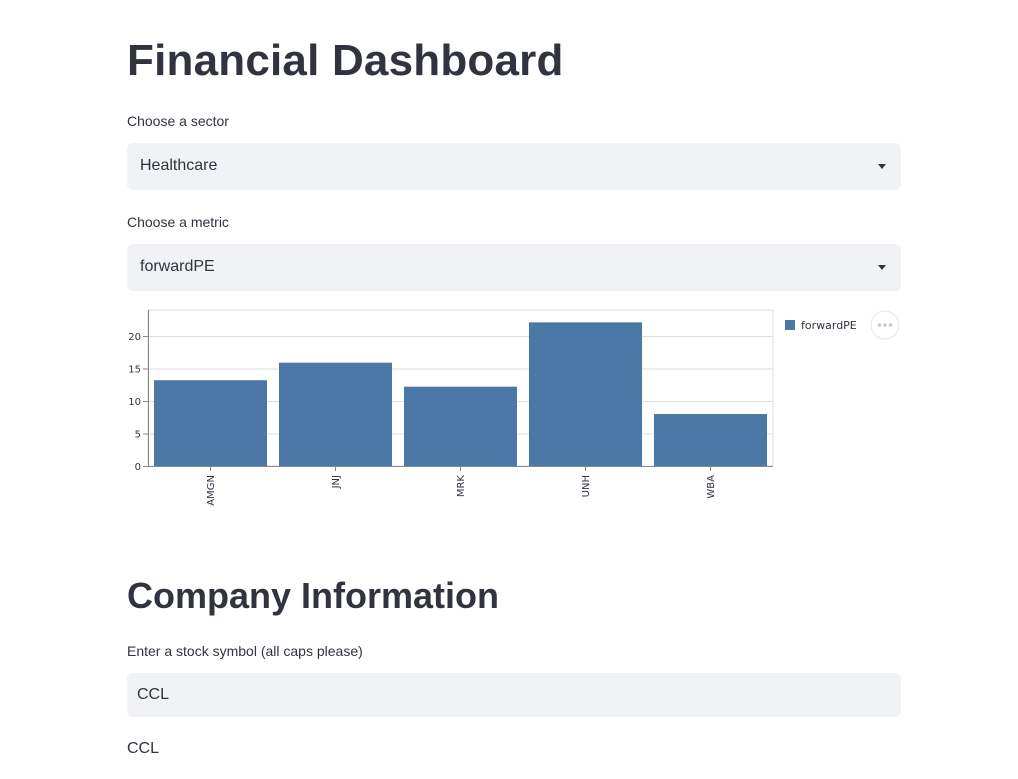 The width and height of the screenshot is (1018, 779). What do you see at coordinates (211, 490) in the screenshot?
I see `x-tick-label: AMGN` at bounding box center [211, 490].